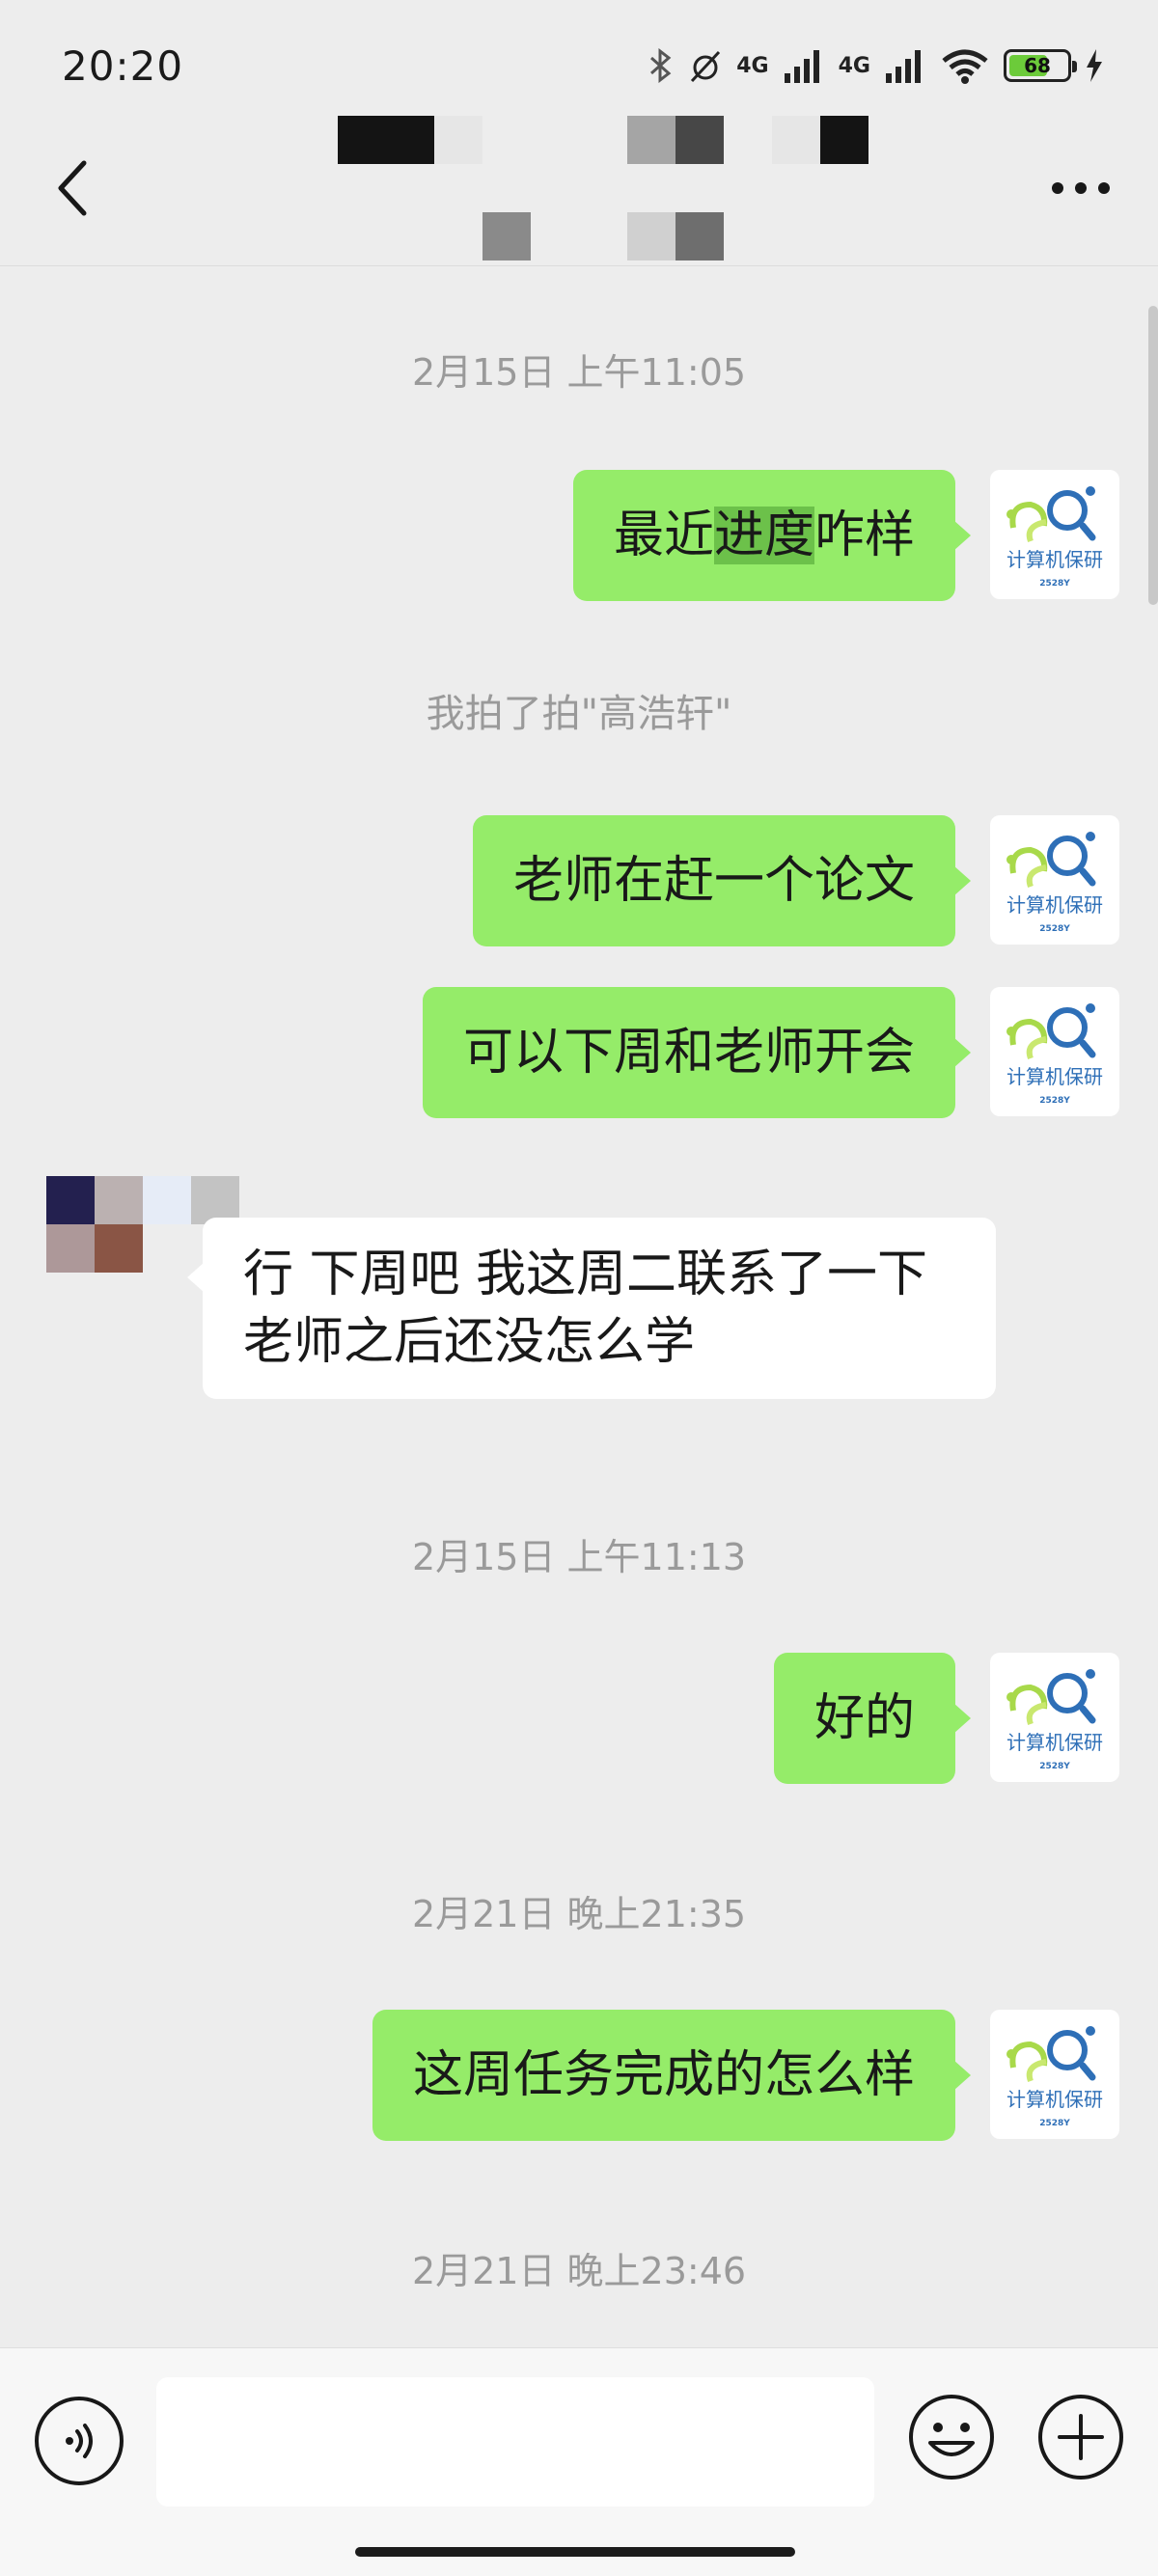  Describe the element at coordinates (579, 1557) in the screenshot. I see `timestamp: 2月15日 上午11:13` at that location.